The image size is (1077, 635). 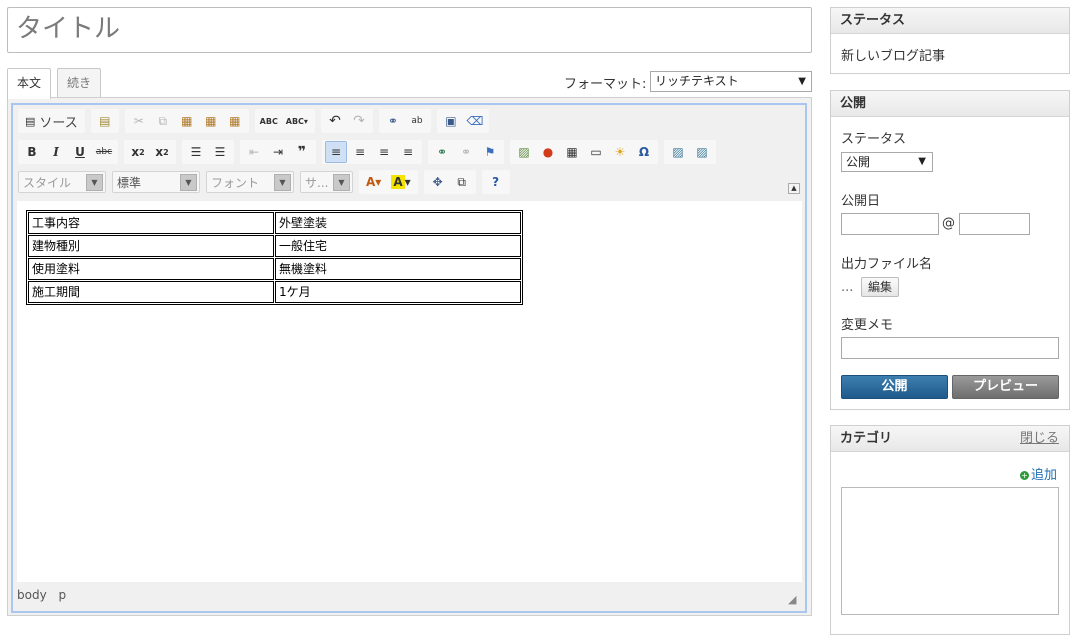 What do you see at coordinates (400, 182) in the screenshot?
I see `bg-color-icon: A ▾` at bounding box center [400, 182].